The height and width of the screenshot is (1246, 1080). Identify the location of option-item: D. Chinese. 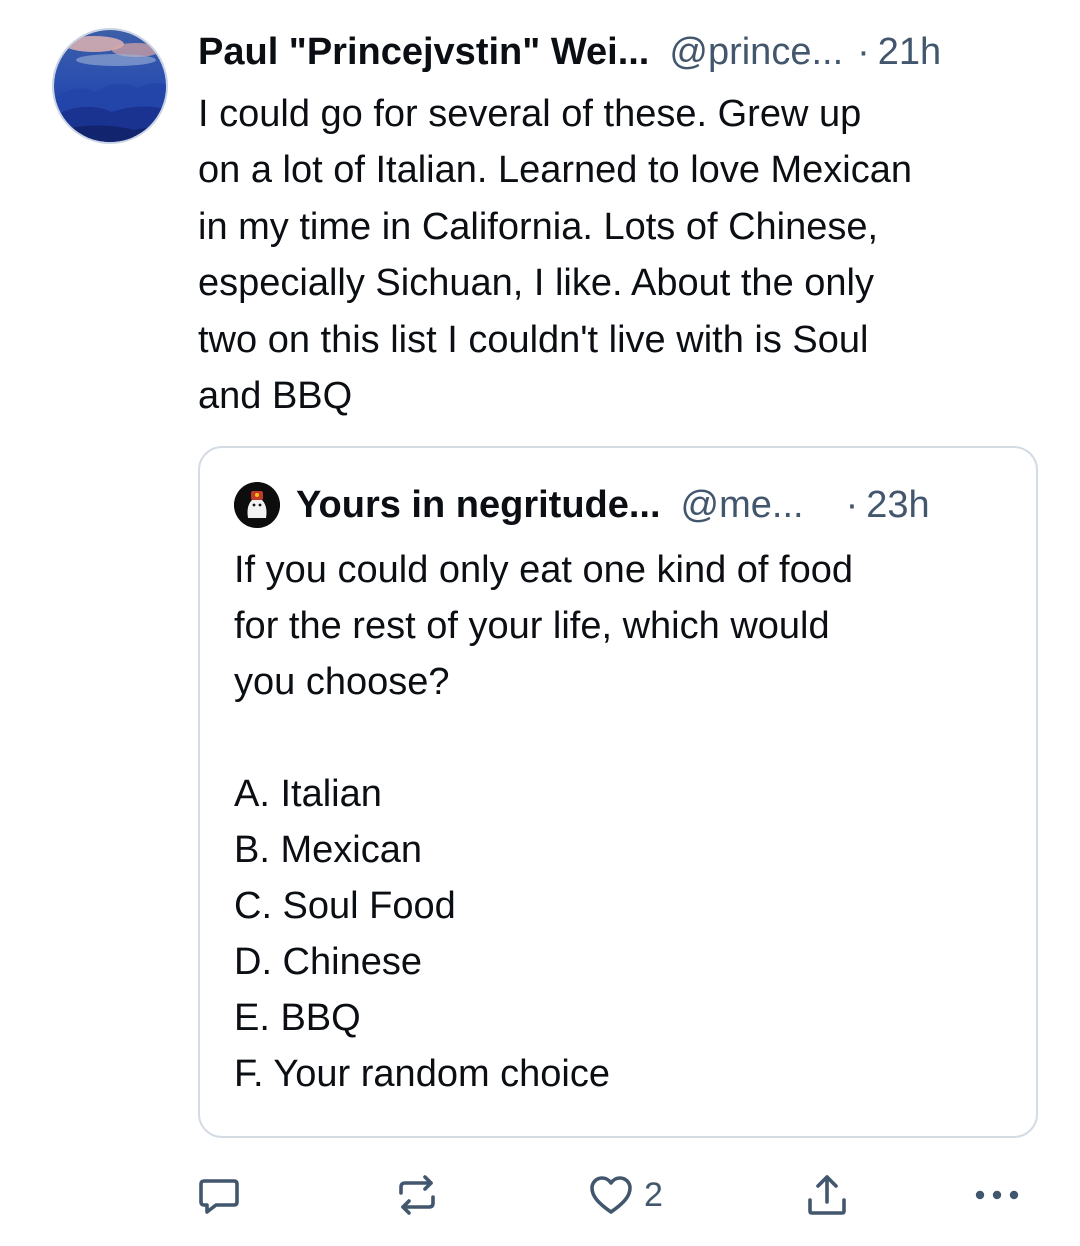
(328, 962).